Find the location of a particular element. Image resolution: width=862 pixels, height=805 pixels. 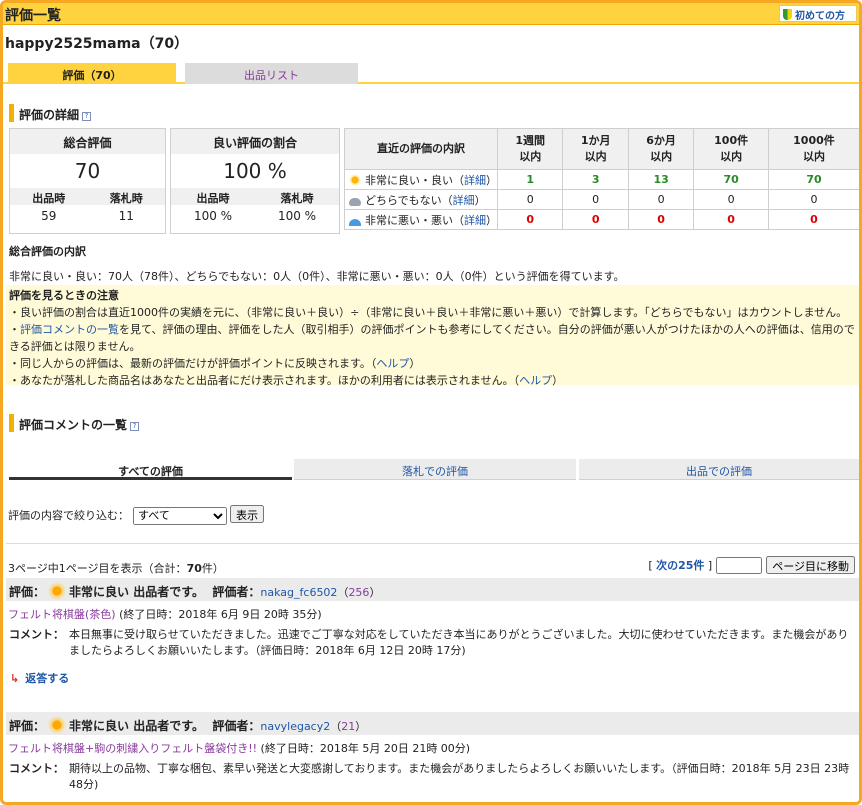

filter-label: 評価の内容で絞り込む： is located at coordinates (68, 515).